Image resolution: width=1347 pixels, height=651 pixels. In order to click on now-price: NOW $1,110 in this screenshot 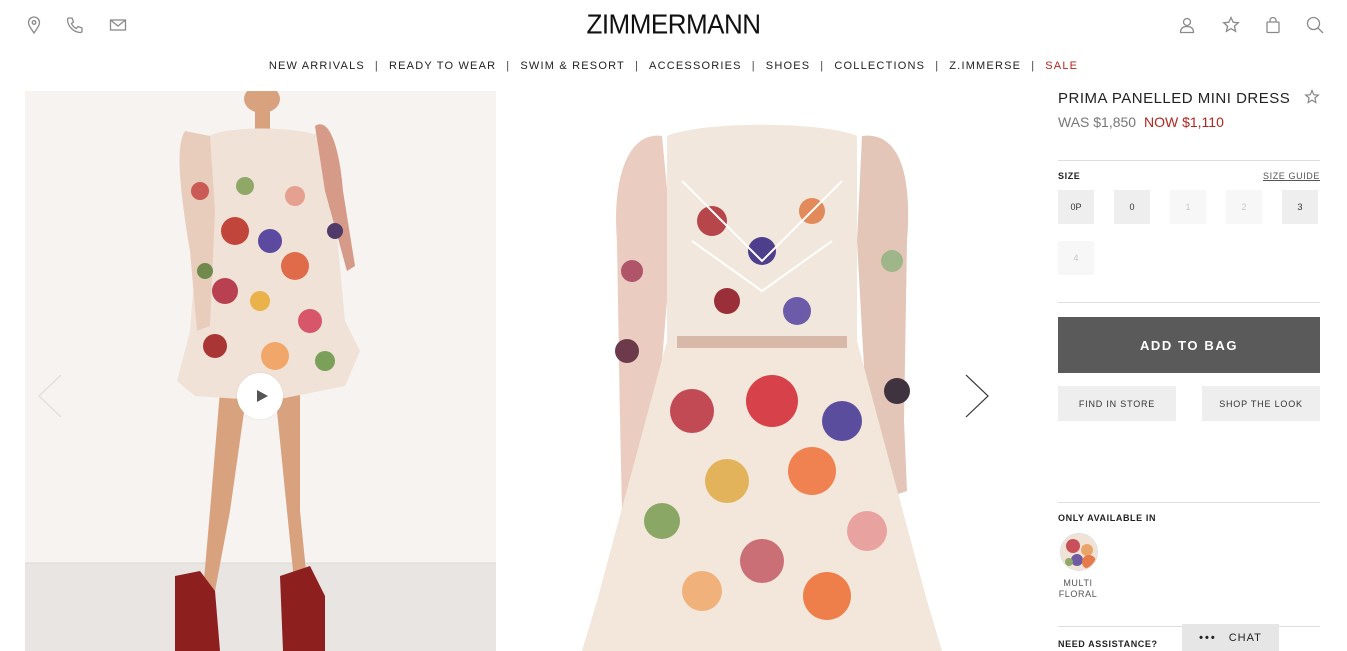, I will do `click(1183, 122)`.